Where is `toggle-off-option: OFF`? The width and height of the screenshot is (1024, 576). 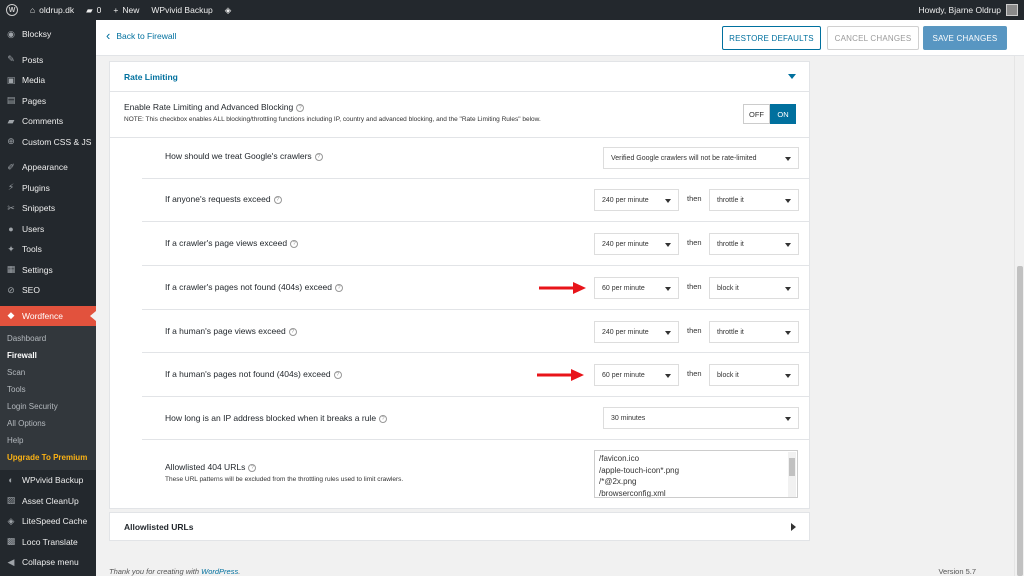 toggle-off-option: OFF is located at coordinates (756, 114).